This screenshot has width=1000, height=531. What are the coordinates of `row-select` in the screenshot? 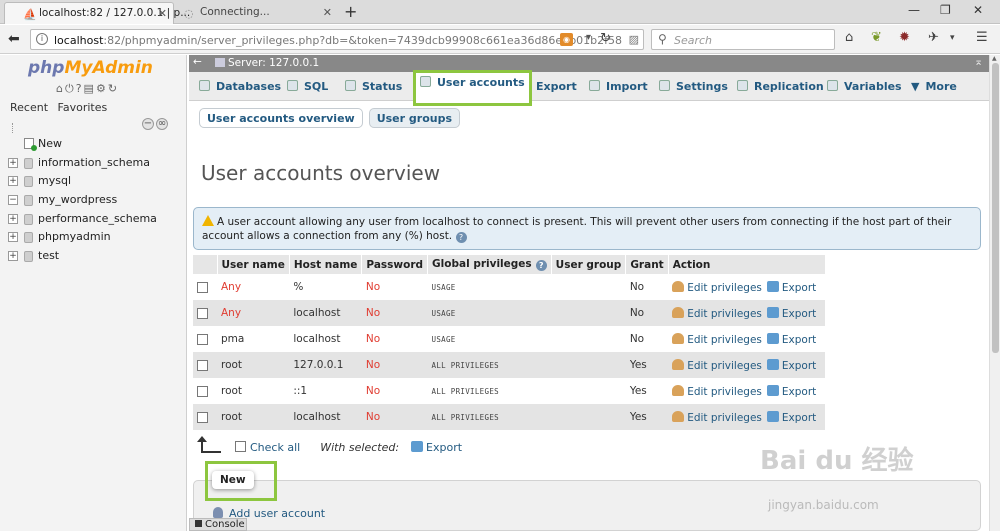 It's located at (205, 365).